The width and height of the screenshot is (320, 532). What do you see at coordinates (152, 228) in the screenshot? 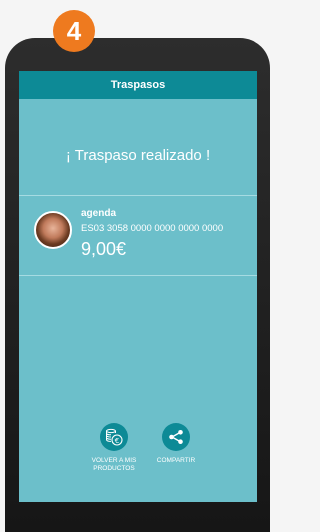
I see `account-iban: ES03 3058 0000 0000 0000 0000` at bounding box center [152, 228].